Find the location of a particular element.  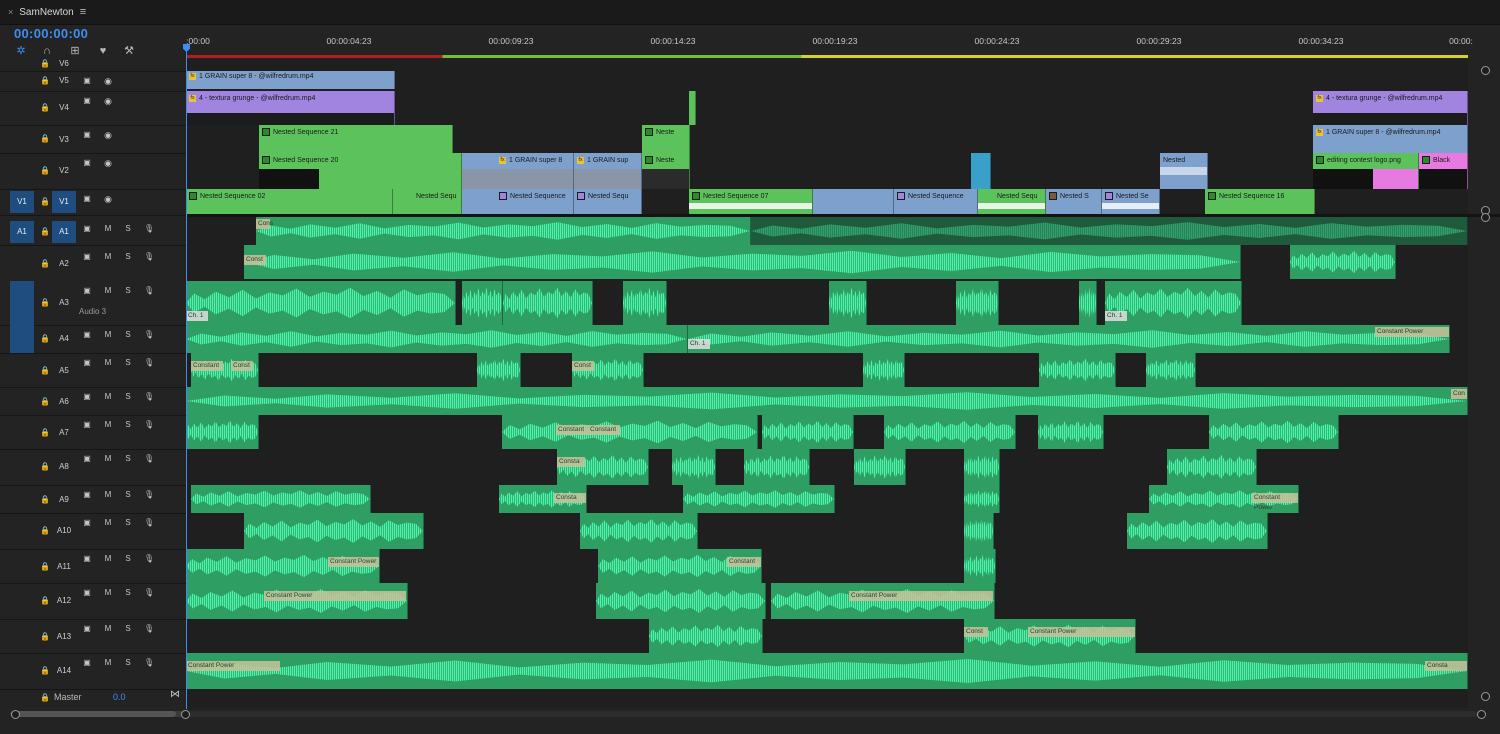

playhead-line is located at coordinates (186, 376).